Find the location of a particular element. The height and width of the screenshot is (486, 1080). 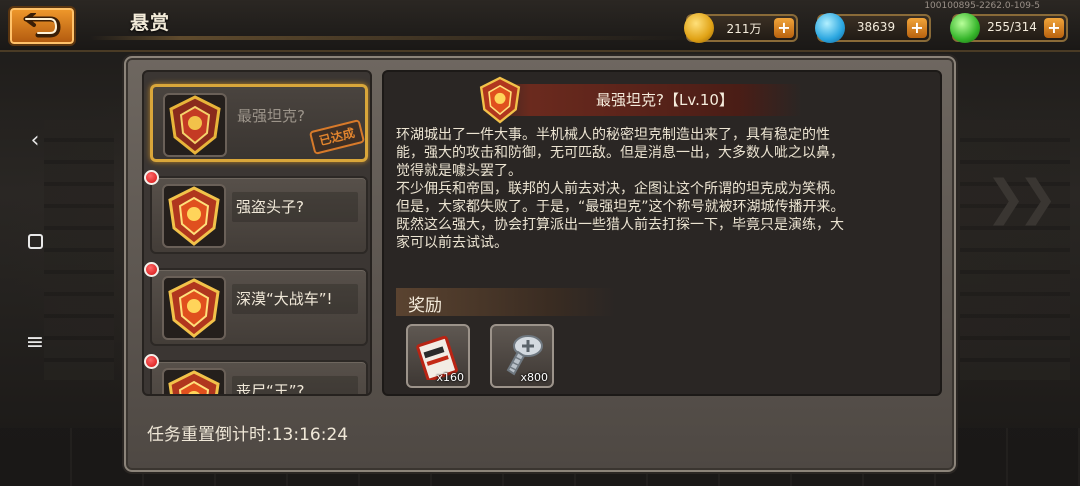

bounty-card-desert-tank: 深漠“大战车”! is located at coordinates (256, 304).